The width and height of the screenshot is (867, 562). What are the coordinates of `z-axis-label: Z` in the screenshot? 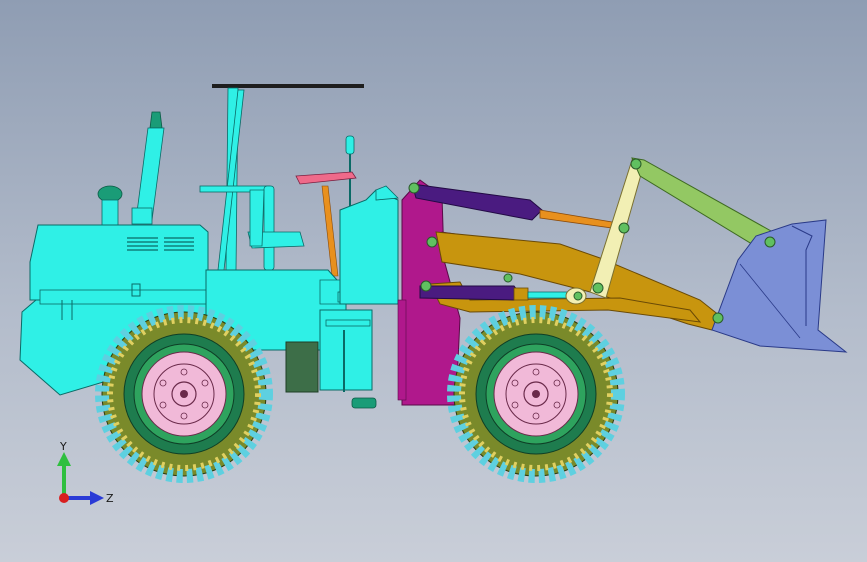 It's located at (110, 498).